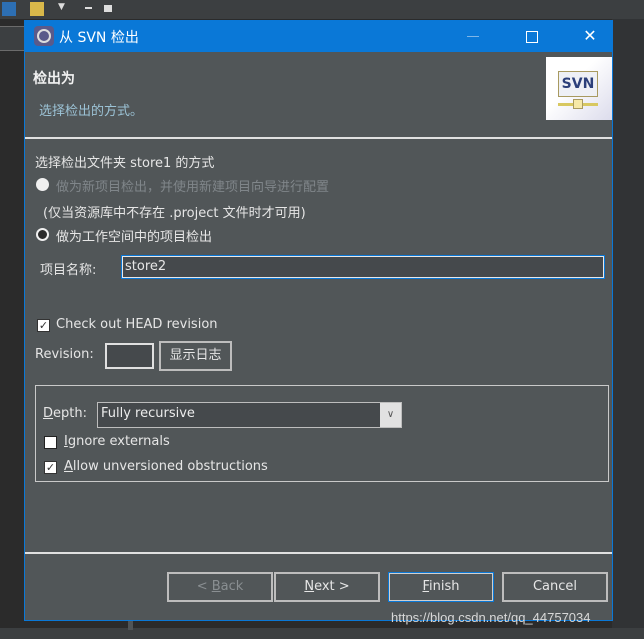  What do you see at coordinates (249, 415) in the screenshot?
I see `depth-select: Fully recursive ∨` at bounding box center [249, 415].